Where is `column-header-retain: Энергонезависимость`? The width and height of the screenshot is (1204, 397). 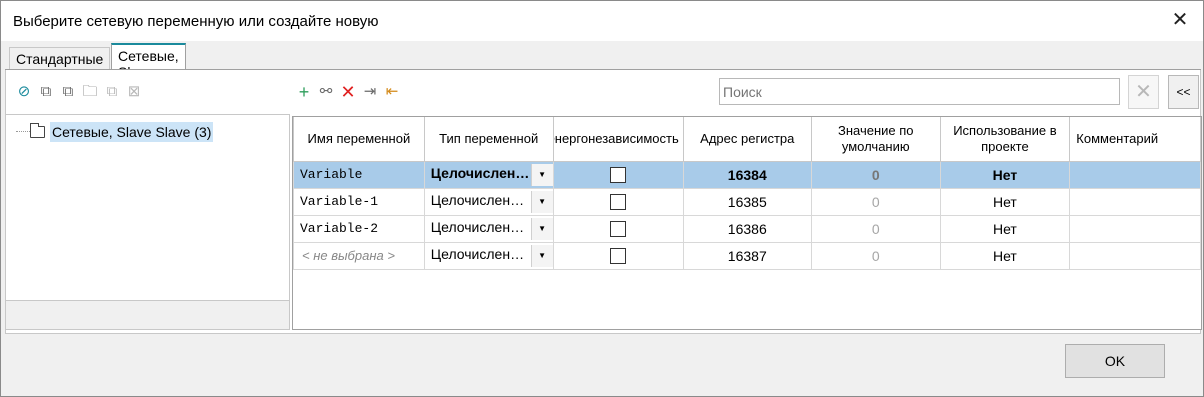
column-header-retain: Энергонезависимость is located at coordinates (618, 139).